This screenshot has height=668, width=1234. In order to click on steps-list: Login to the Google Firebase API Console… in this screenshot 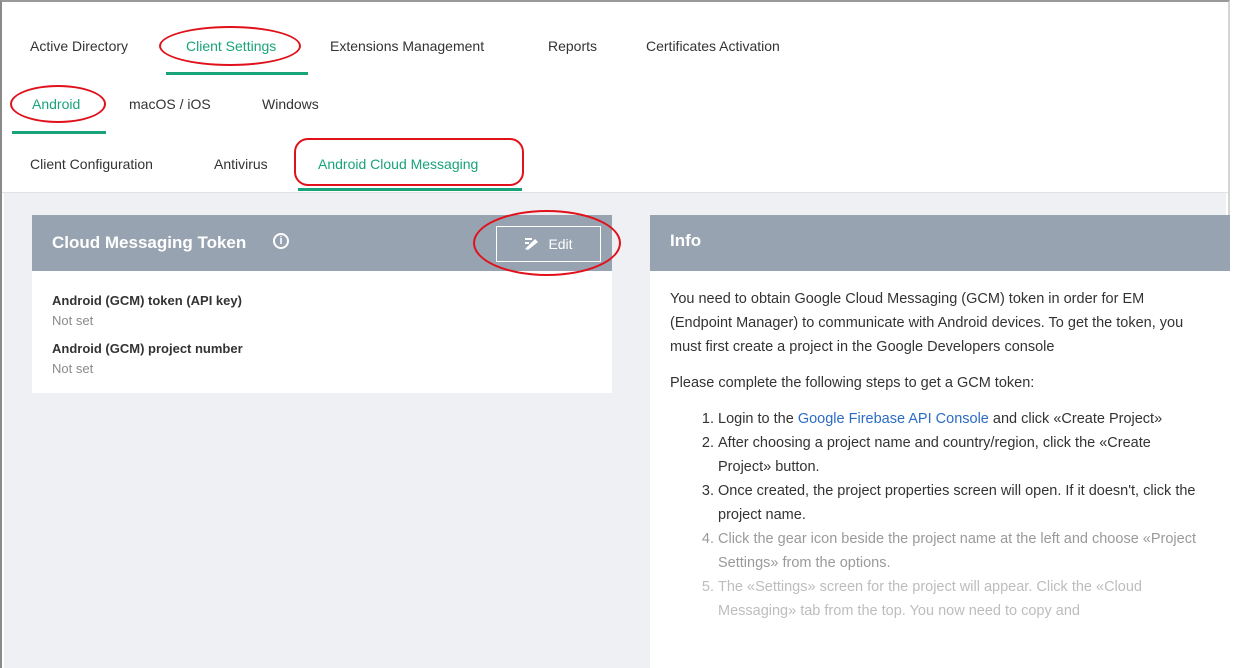, I will do `click(935, 515)`.